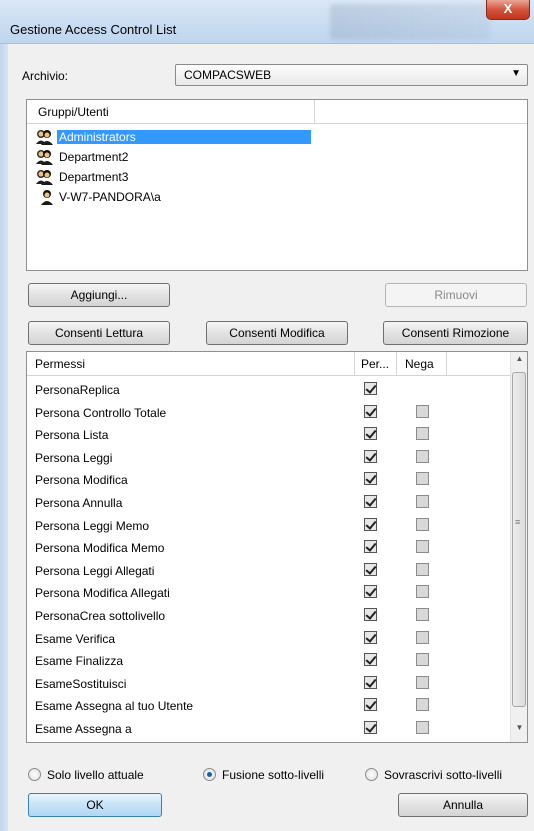 The image size is (534, 831). What do you see at coordinates (277, 333) in the screenshot?
I see `allow-modify-button: Consenti Modifica` at bounding box center [277, 333].